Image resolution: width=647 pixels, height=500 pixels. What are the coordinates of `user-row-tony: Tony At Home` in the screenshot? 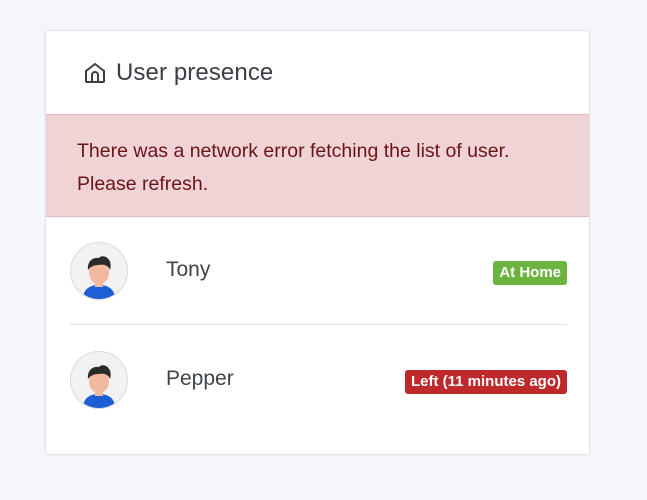 It's located at (318, 272).